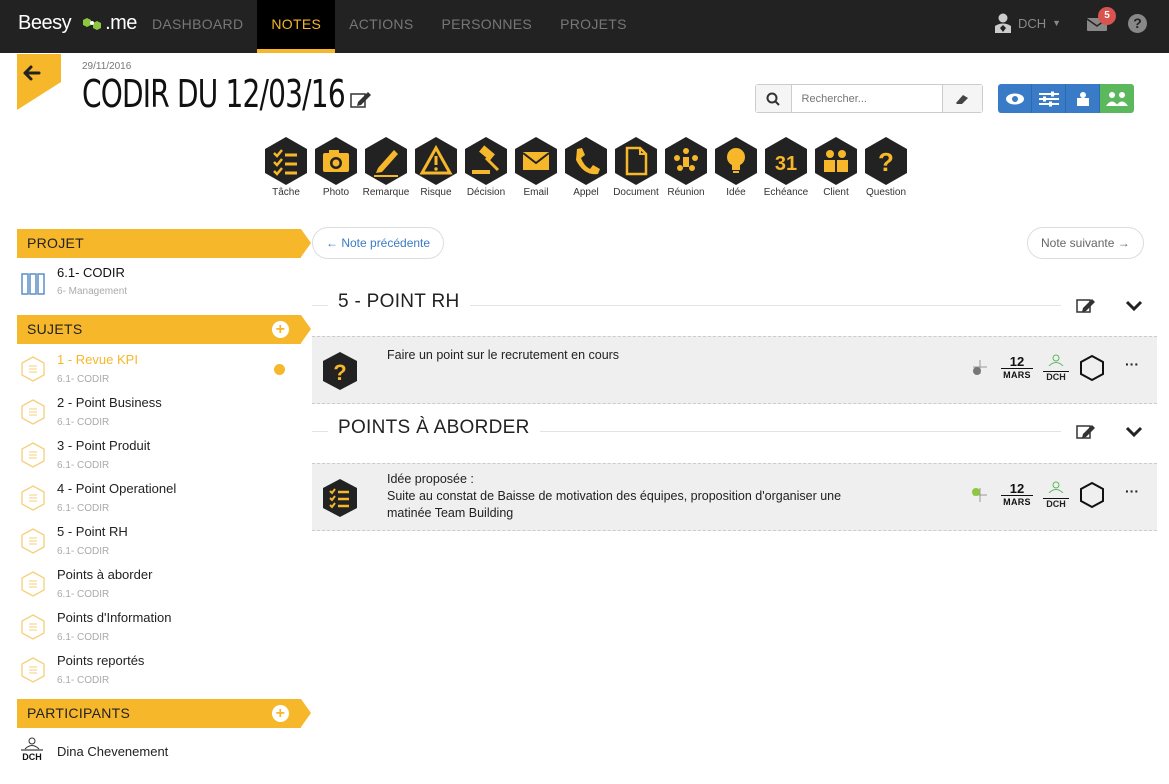  I want to click on sujet-name: 5 - Point RH, so click(92, 531).